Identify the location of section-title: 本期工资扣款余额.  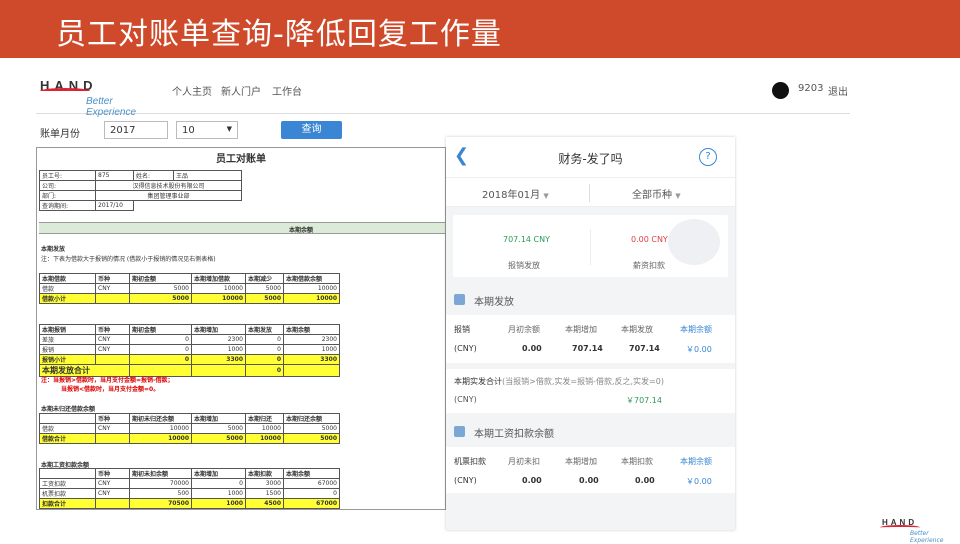
(514, 434).